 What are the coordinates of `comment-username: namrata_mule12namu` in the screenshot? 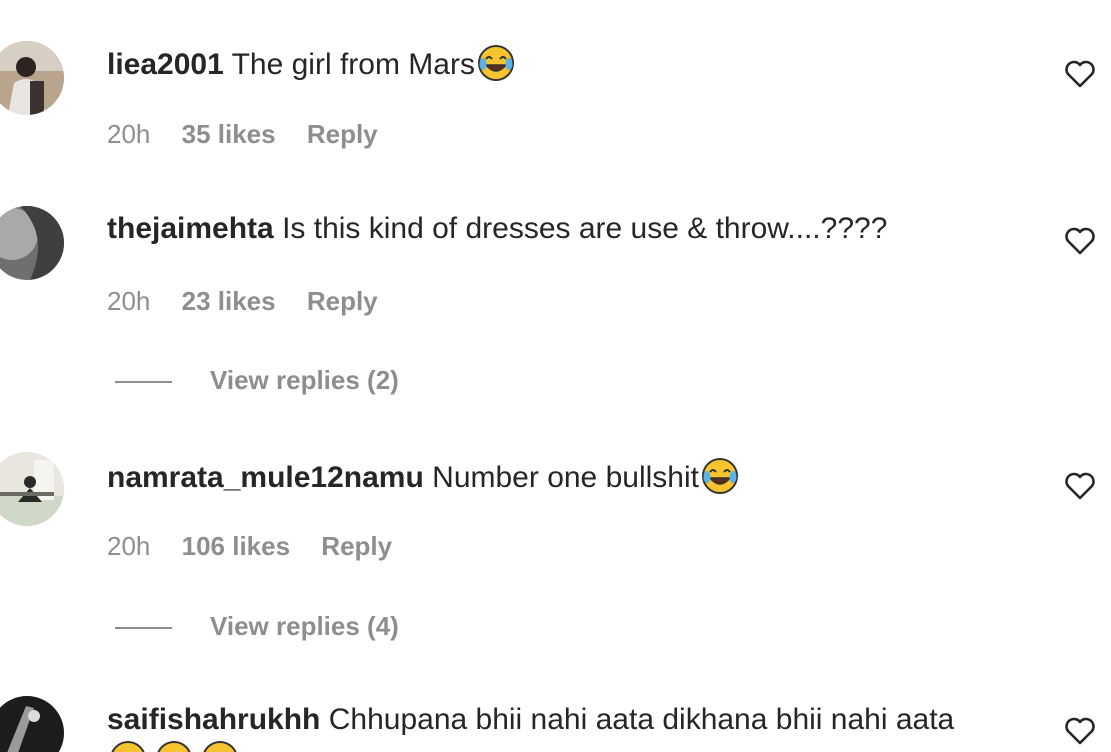 It's located at (265, 477).